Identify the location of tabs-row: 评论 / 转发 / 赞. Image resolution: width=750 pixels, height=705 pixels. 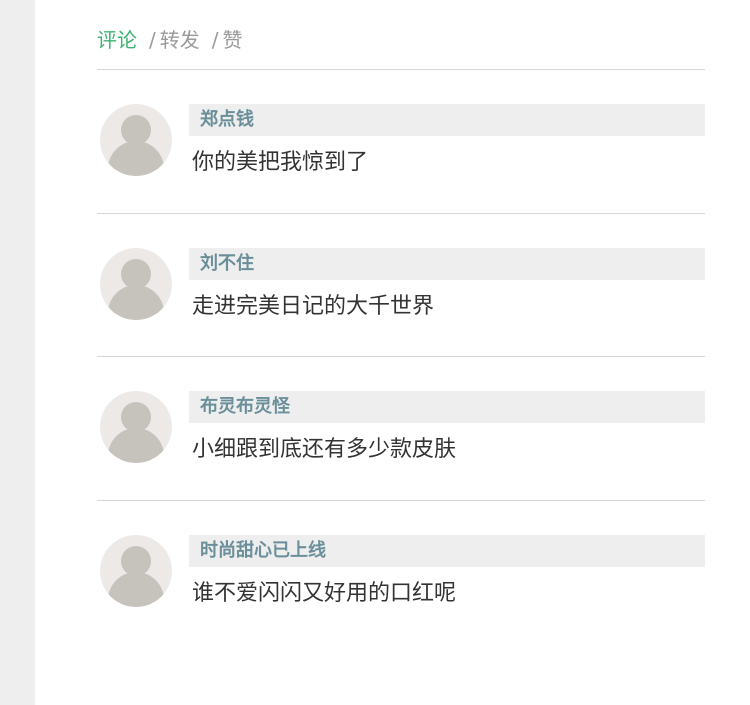
(170, 40).